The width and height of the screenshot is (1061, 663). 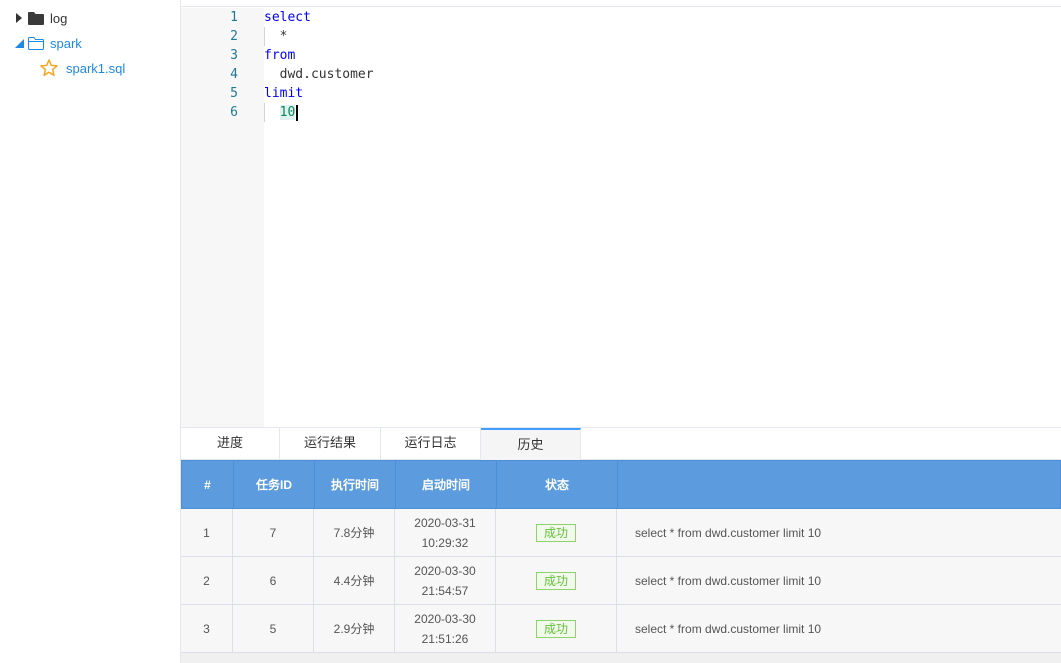 What do you see at coordinates (354, 580) in the screenshot?
I see `cell-duration: 4.4分钟` at bounding box center [354, 580].